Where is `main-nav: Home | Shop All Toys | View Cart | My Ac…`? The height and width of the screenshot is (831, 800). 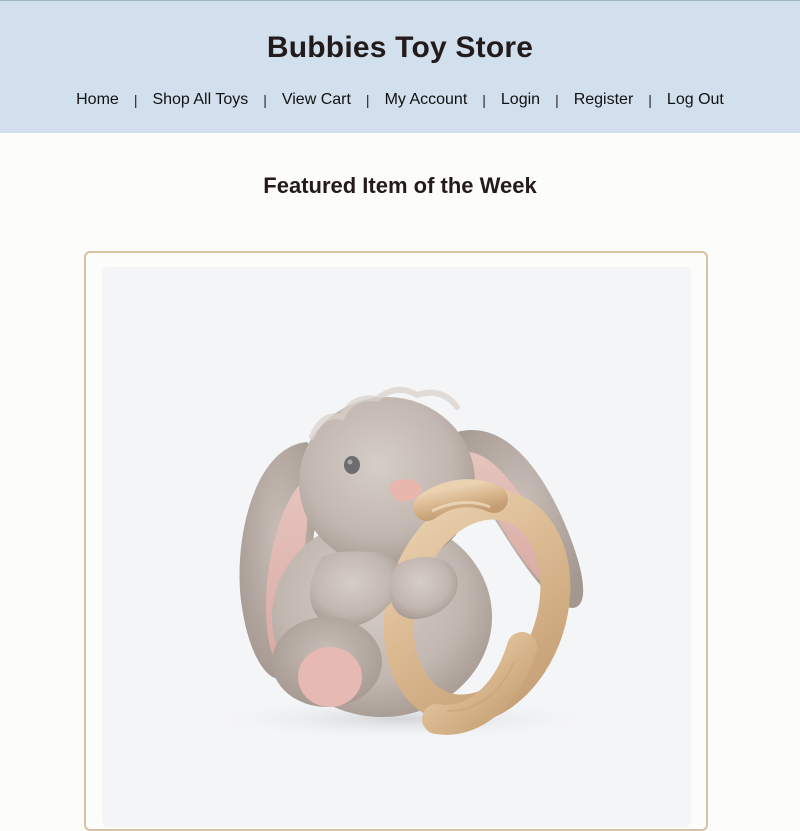 main-nav: Home | Shop All Toys | View Cart | My Ac… is located at coordinates (400, 100).